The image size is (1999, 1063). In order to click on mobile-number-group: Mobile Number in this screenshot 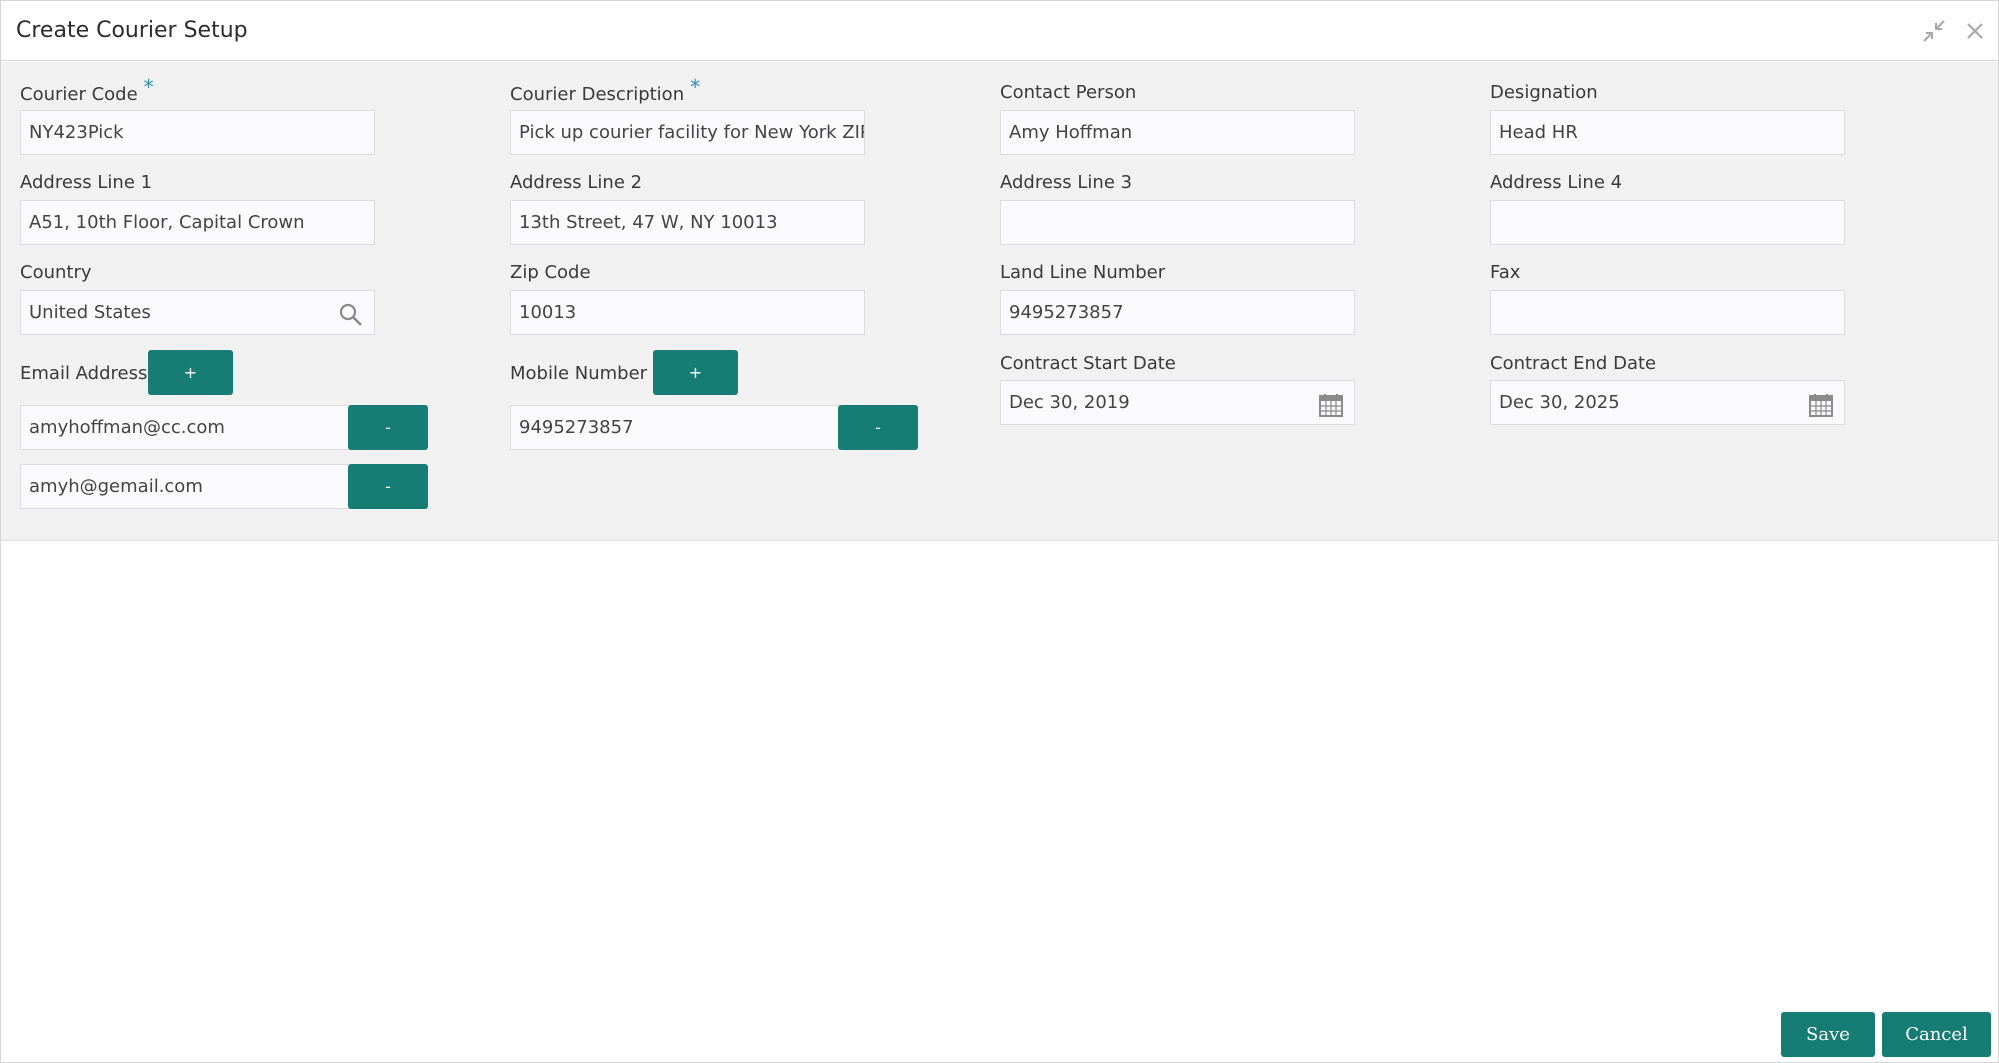, I will do `click(582, 374)`.